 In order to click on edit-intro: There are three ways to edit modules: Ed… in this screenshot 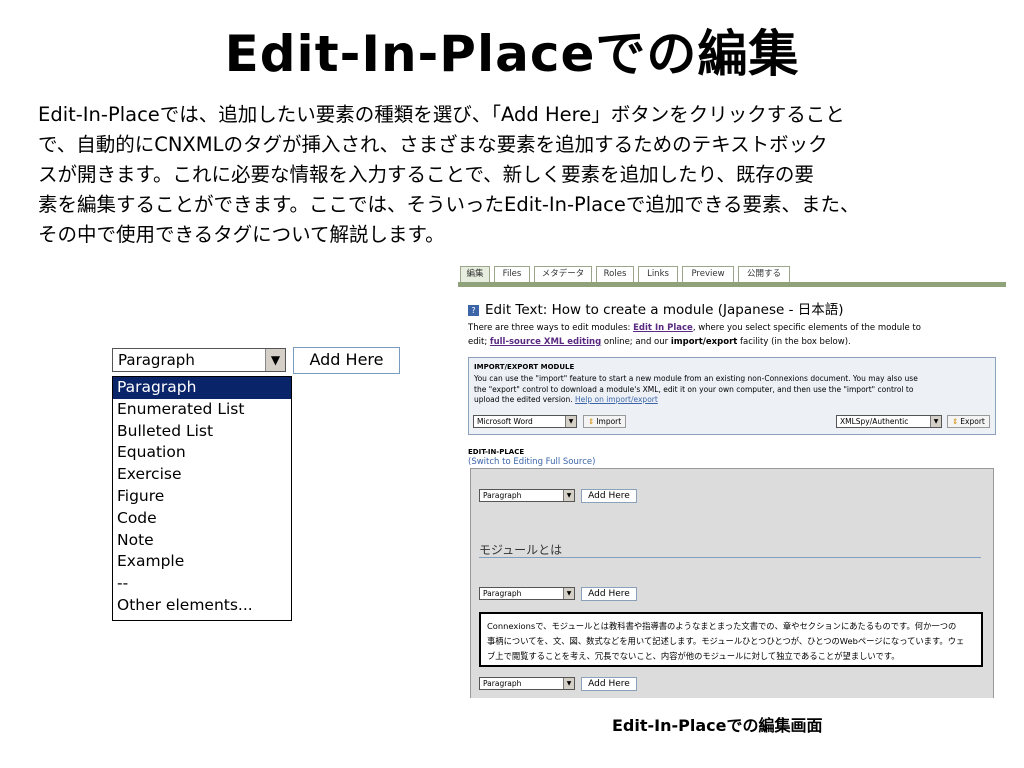, I will do `click(733, 335)`.